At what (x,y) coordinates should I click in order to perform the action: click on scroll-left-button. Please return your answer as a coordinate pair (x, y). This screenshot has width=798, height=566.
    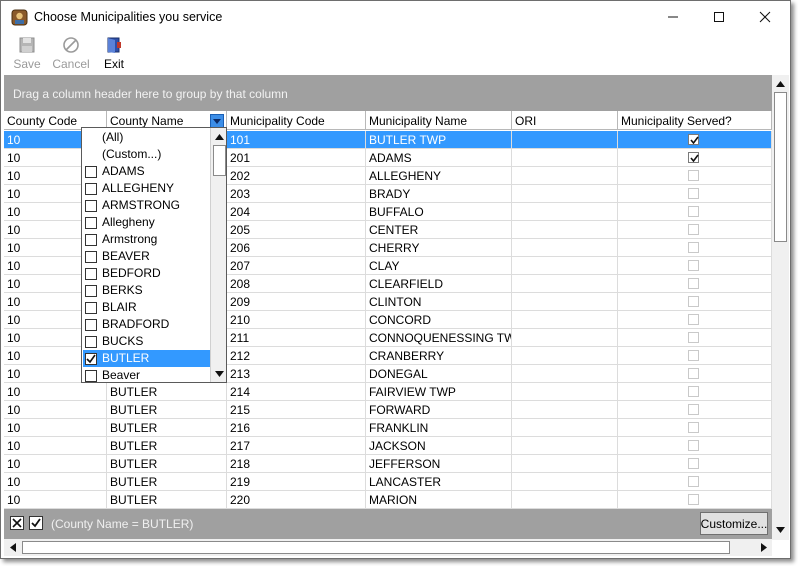
    Looking at the image, I should click on (12, 547).